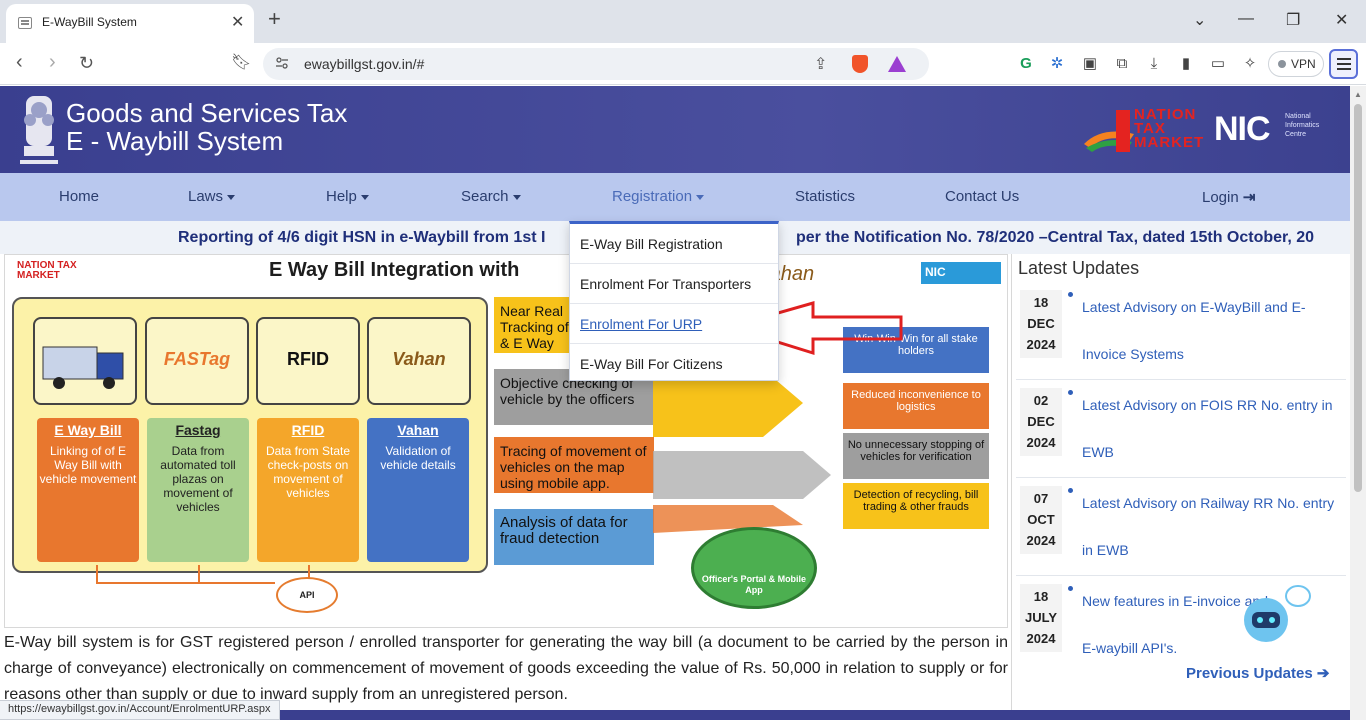 This screenshot has width=1366, height=720. What do you see at coordinates (341, 196) in the screenshot?
I see `nav-help-label: Help` at bounding box center [341, 196].